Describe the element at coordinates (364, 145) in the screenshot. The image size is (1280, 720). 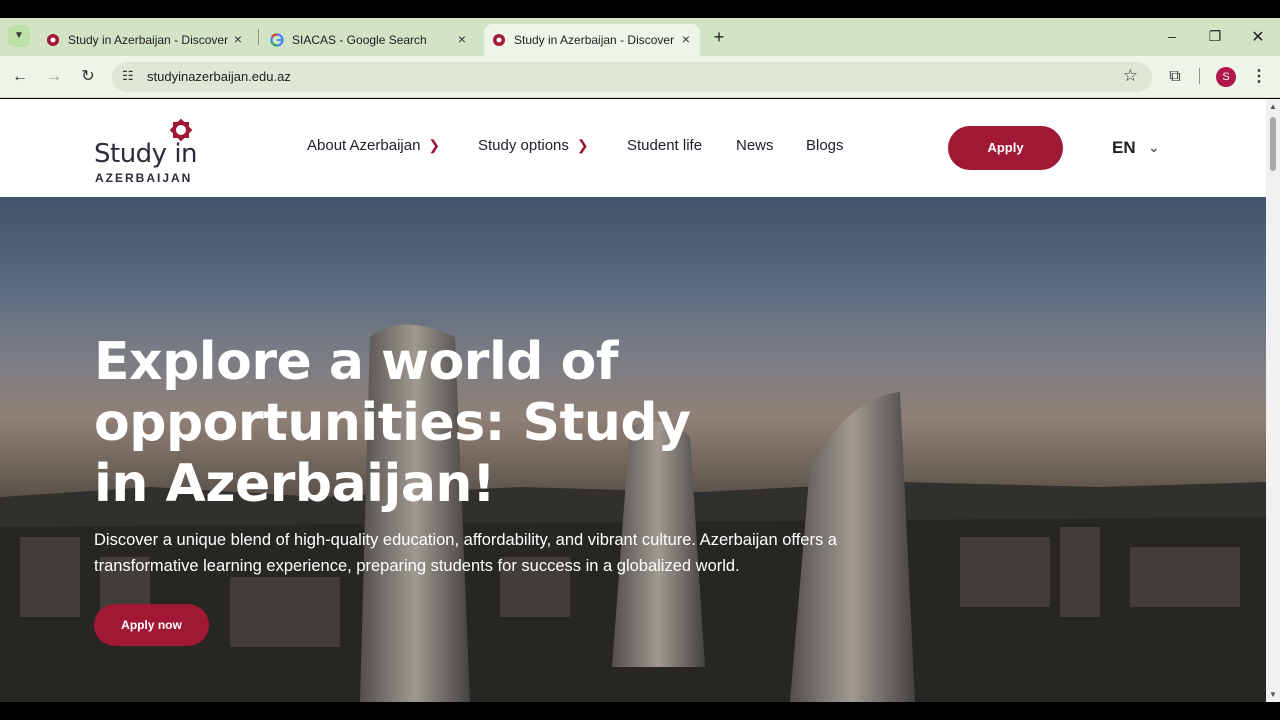
I see `nav-label: About Azerbaijan` at that location.